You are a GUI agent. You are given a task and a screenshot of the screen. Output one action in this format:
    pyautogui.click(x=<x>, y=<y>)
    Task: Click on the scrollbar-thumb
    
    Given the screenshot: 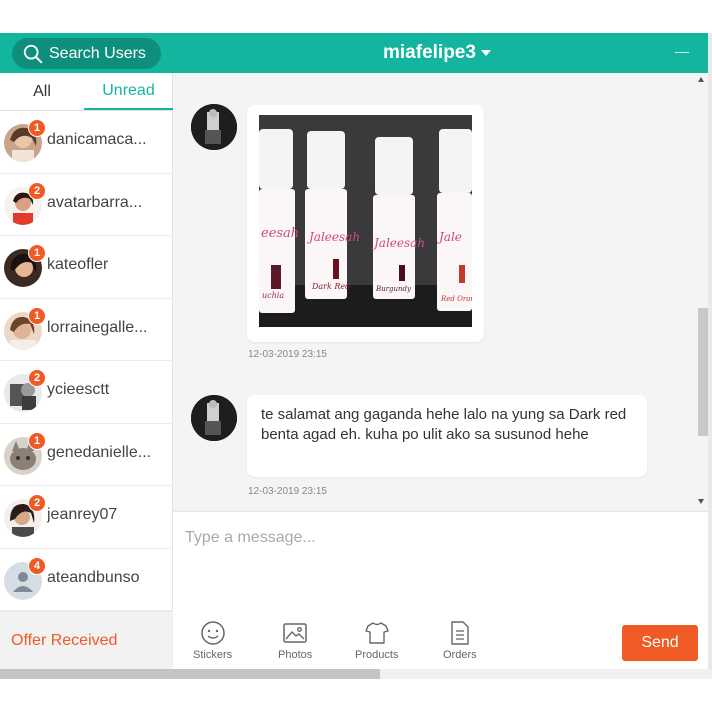 What is the action you would take?
    pyautogui.click(x=703, y=372)
    